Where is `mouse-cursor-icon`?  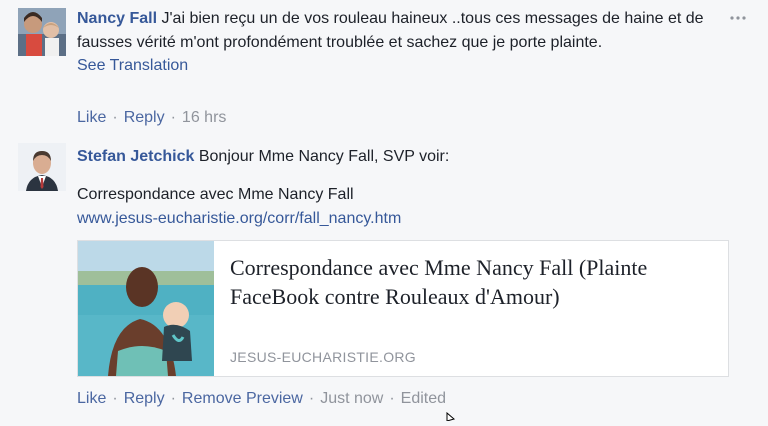
mouse-cursor-icon is located at coordinates (452, 417).